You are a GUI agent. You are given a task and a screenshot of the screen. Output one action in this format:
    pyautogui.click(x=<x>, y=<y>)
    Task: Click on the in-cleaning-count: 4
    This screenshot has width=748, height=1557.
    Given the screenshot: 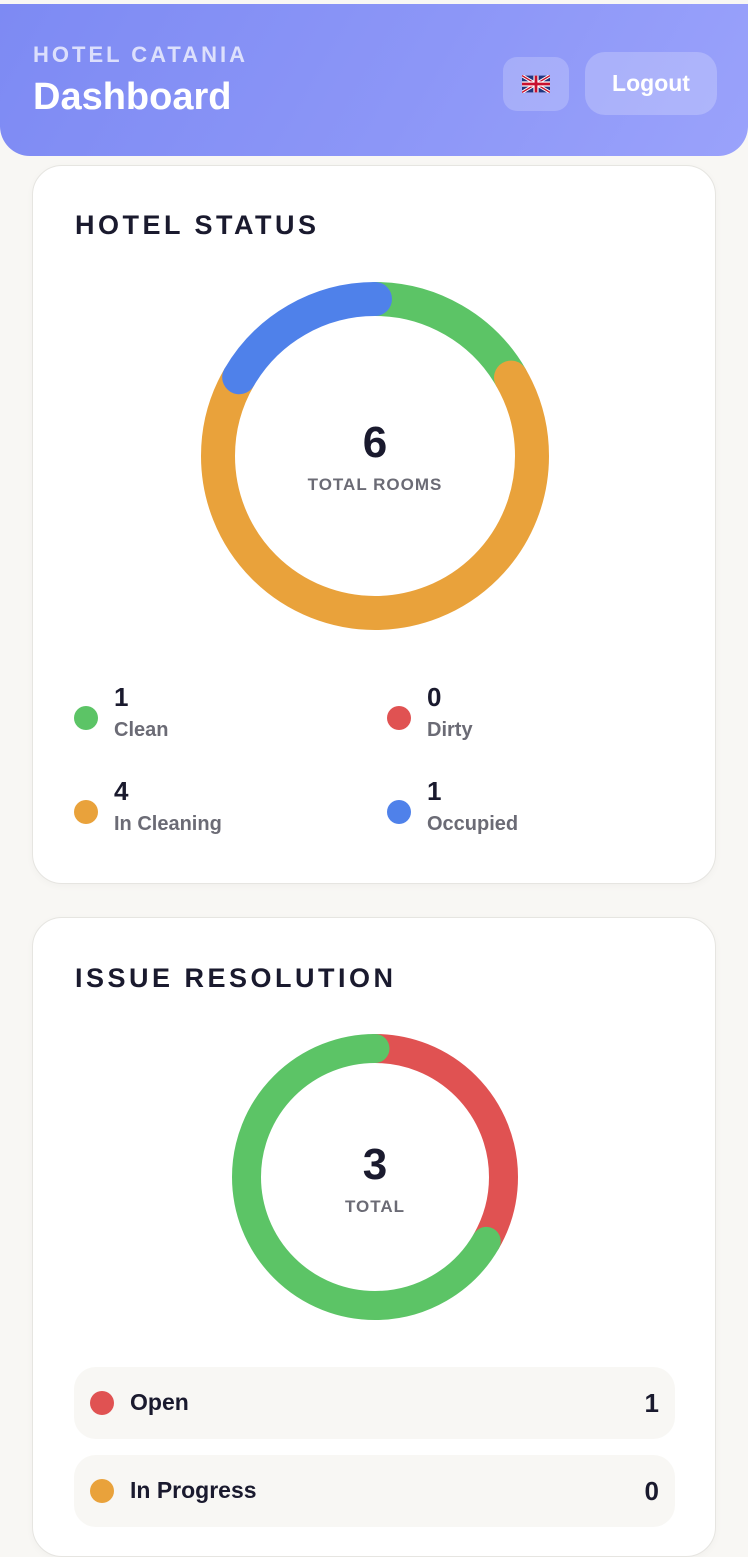 What is the action you would take?
    pyautogui.click(x=121, y=791)
    